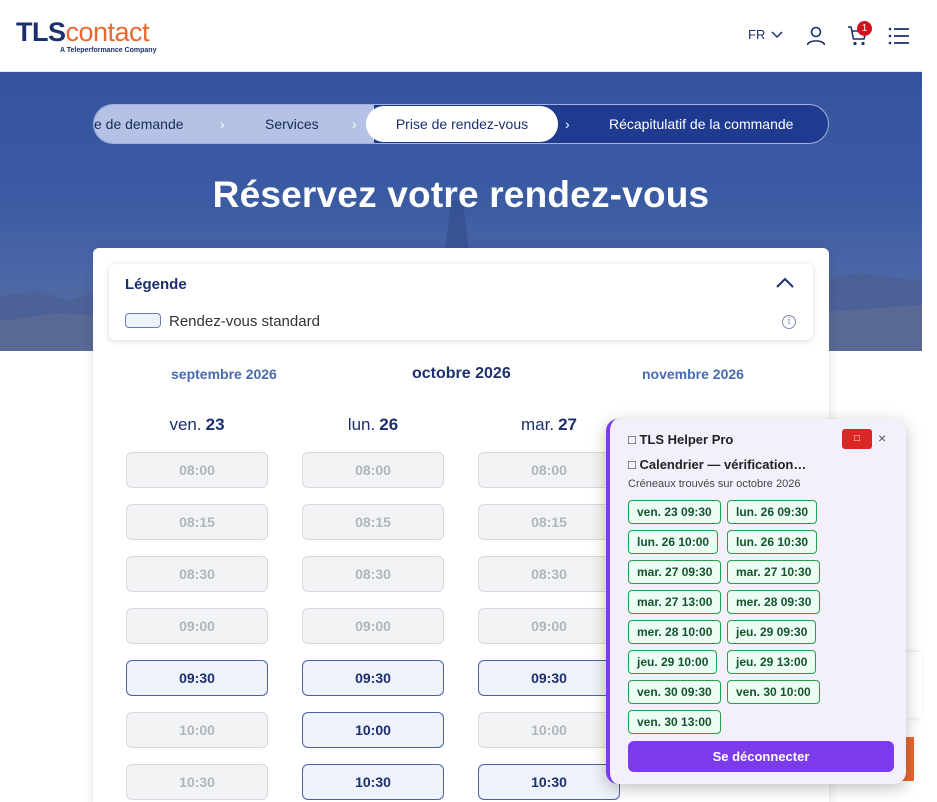 The image size is (937, 802). I want to click on day-header: ven. 23, so click(197, 424).